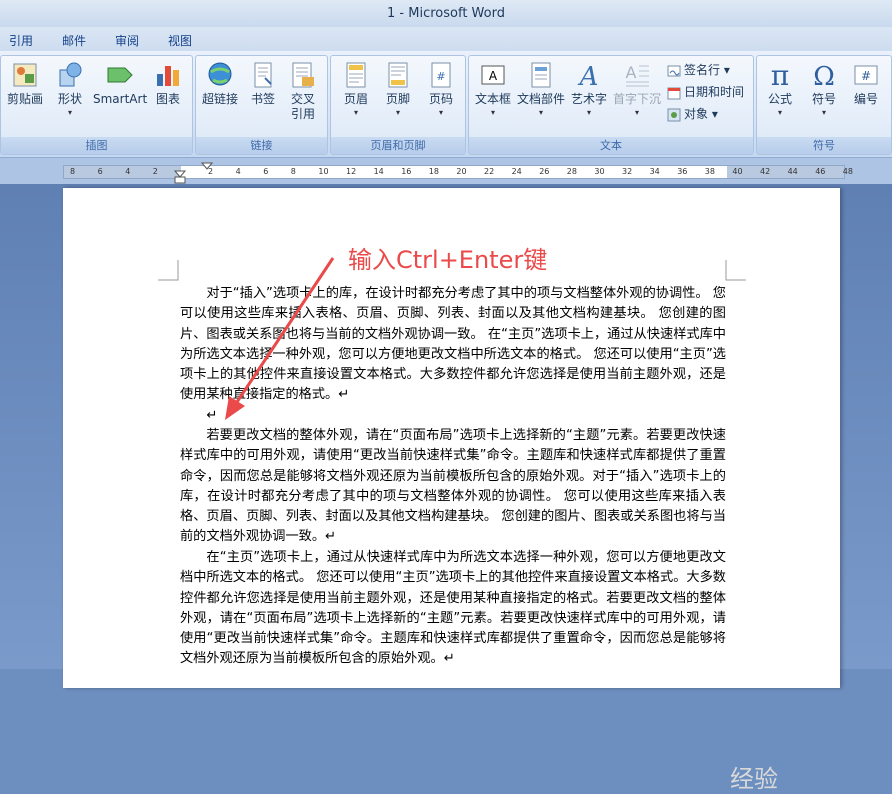  I want to click on ruler-tick-label: 36, so click(682, 171).